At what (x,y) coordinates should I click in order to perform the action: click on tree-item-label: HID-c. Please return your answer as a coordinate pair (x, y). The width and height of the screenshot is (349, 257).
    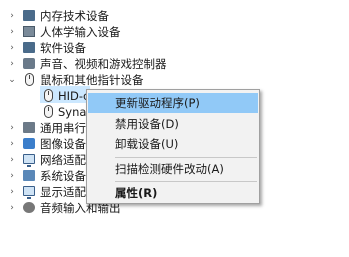
    Looking at the image, I should click on (74, 96).